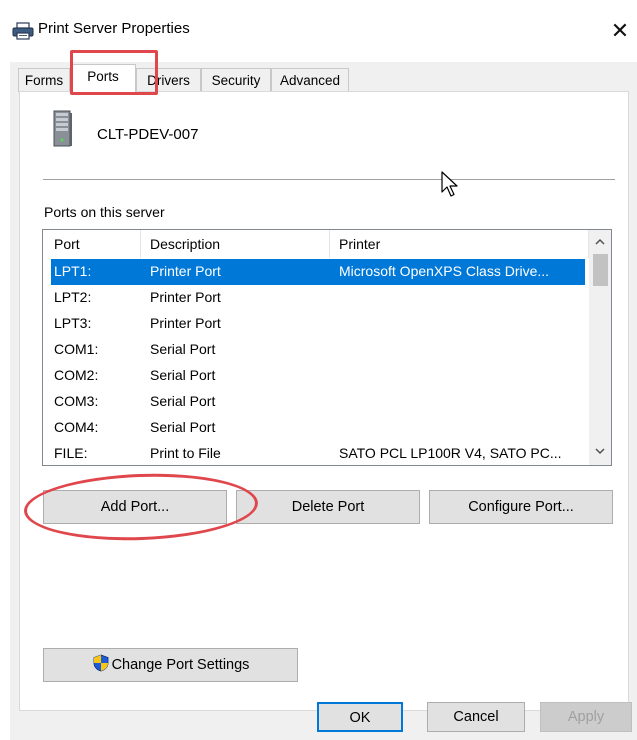  What do you see at coordinates (318, 350) in the screenshot?
I see `table-row: COM1: Serial Port` at bounding box center [318, 350].